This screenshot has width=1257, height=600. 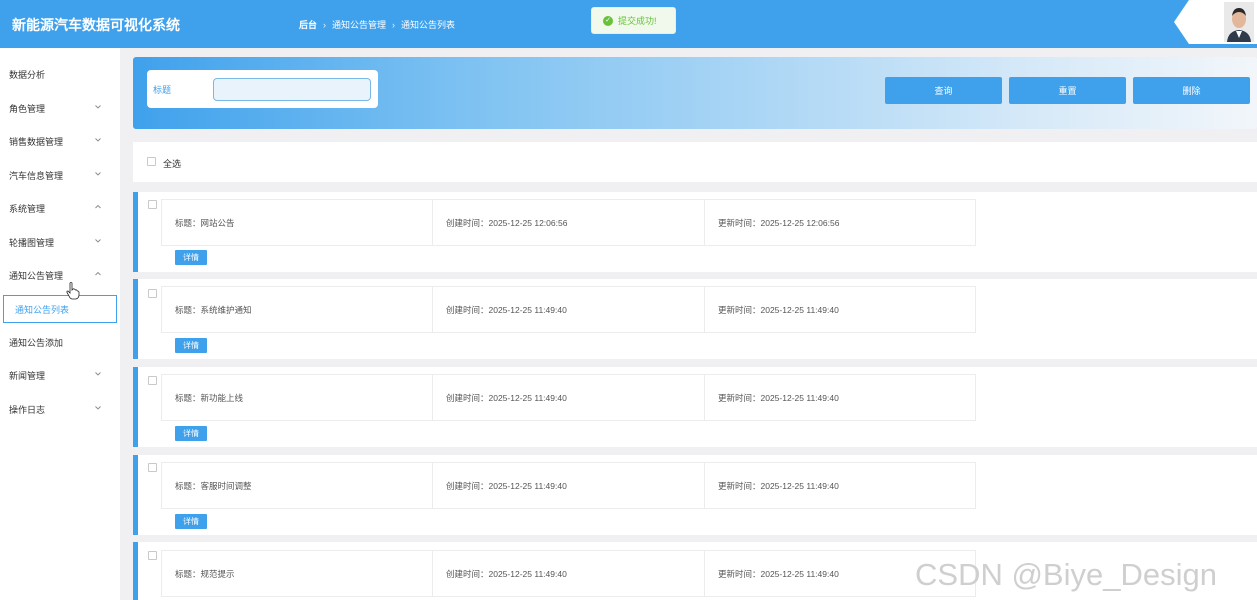 What do you see at coordinates (568, 222) in the screenshot?
I see `notice-created-time: 创建时间：2025-12-25 12:06:56` at bounding box center [568, 222].